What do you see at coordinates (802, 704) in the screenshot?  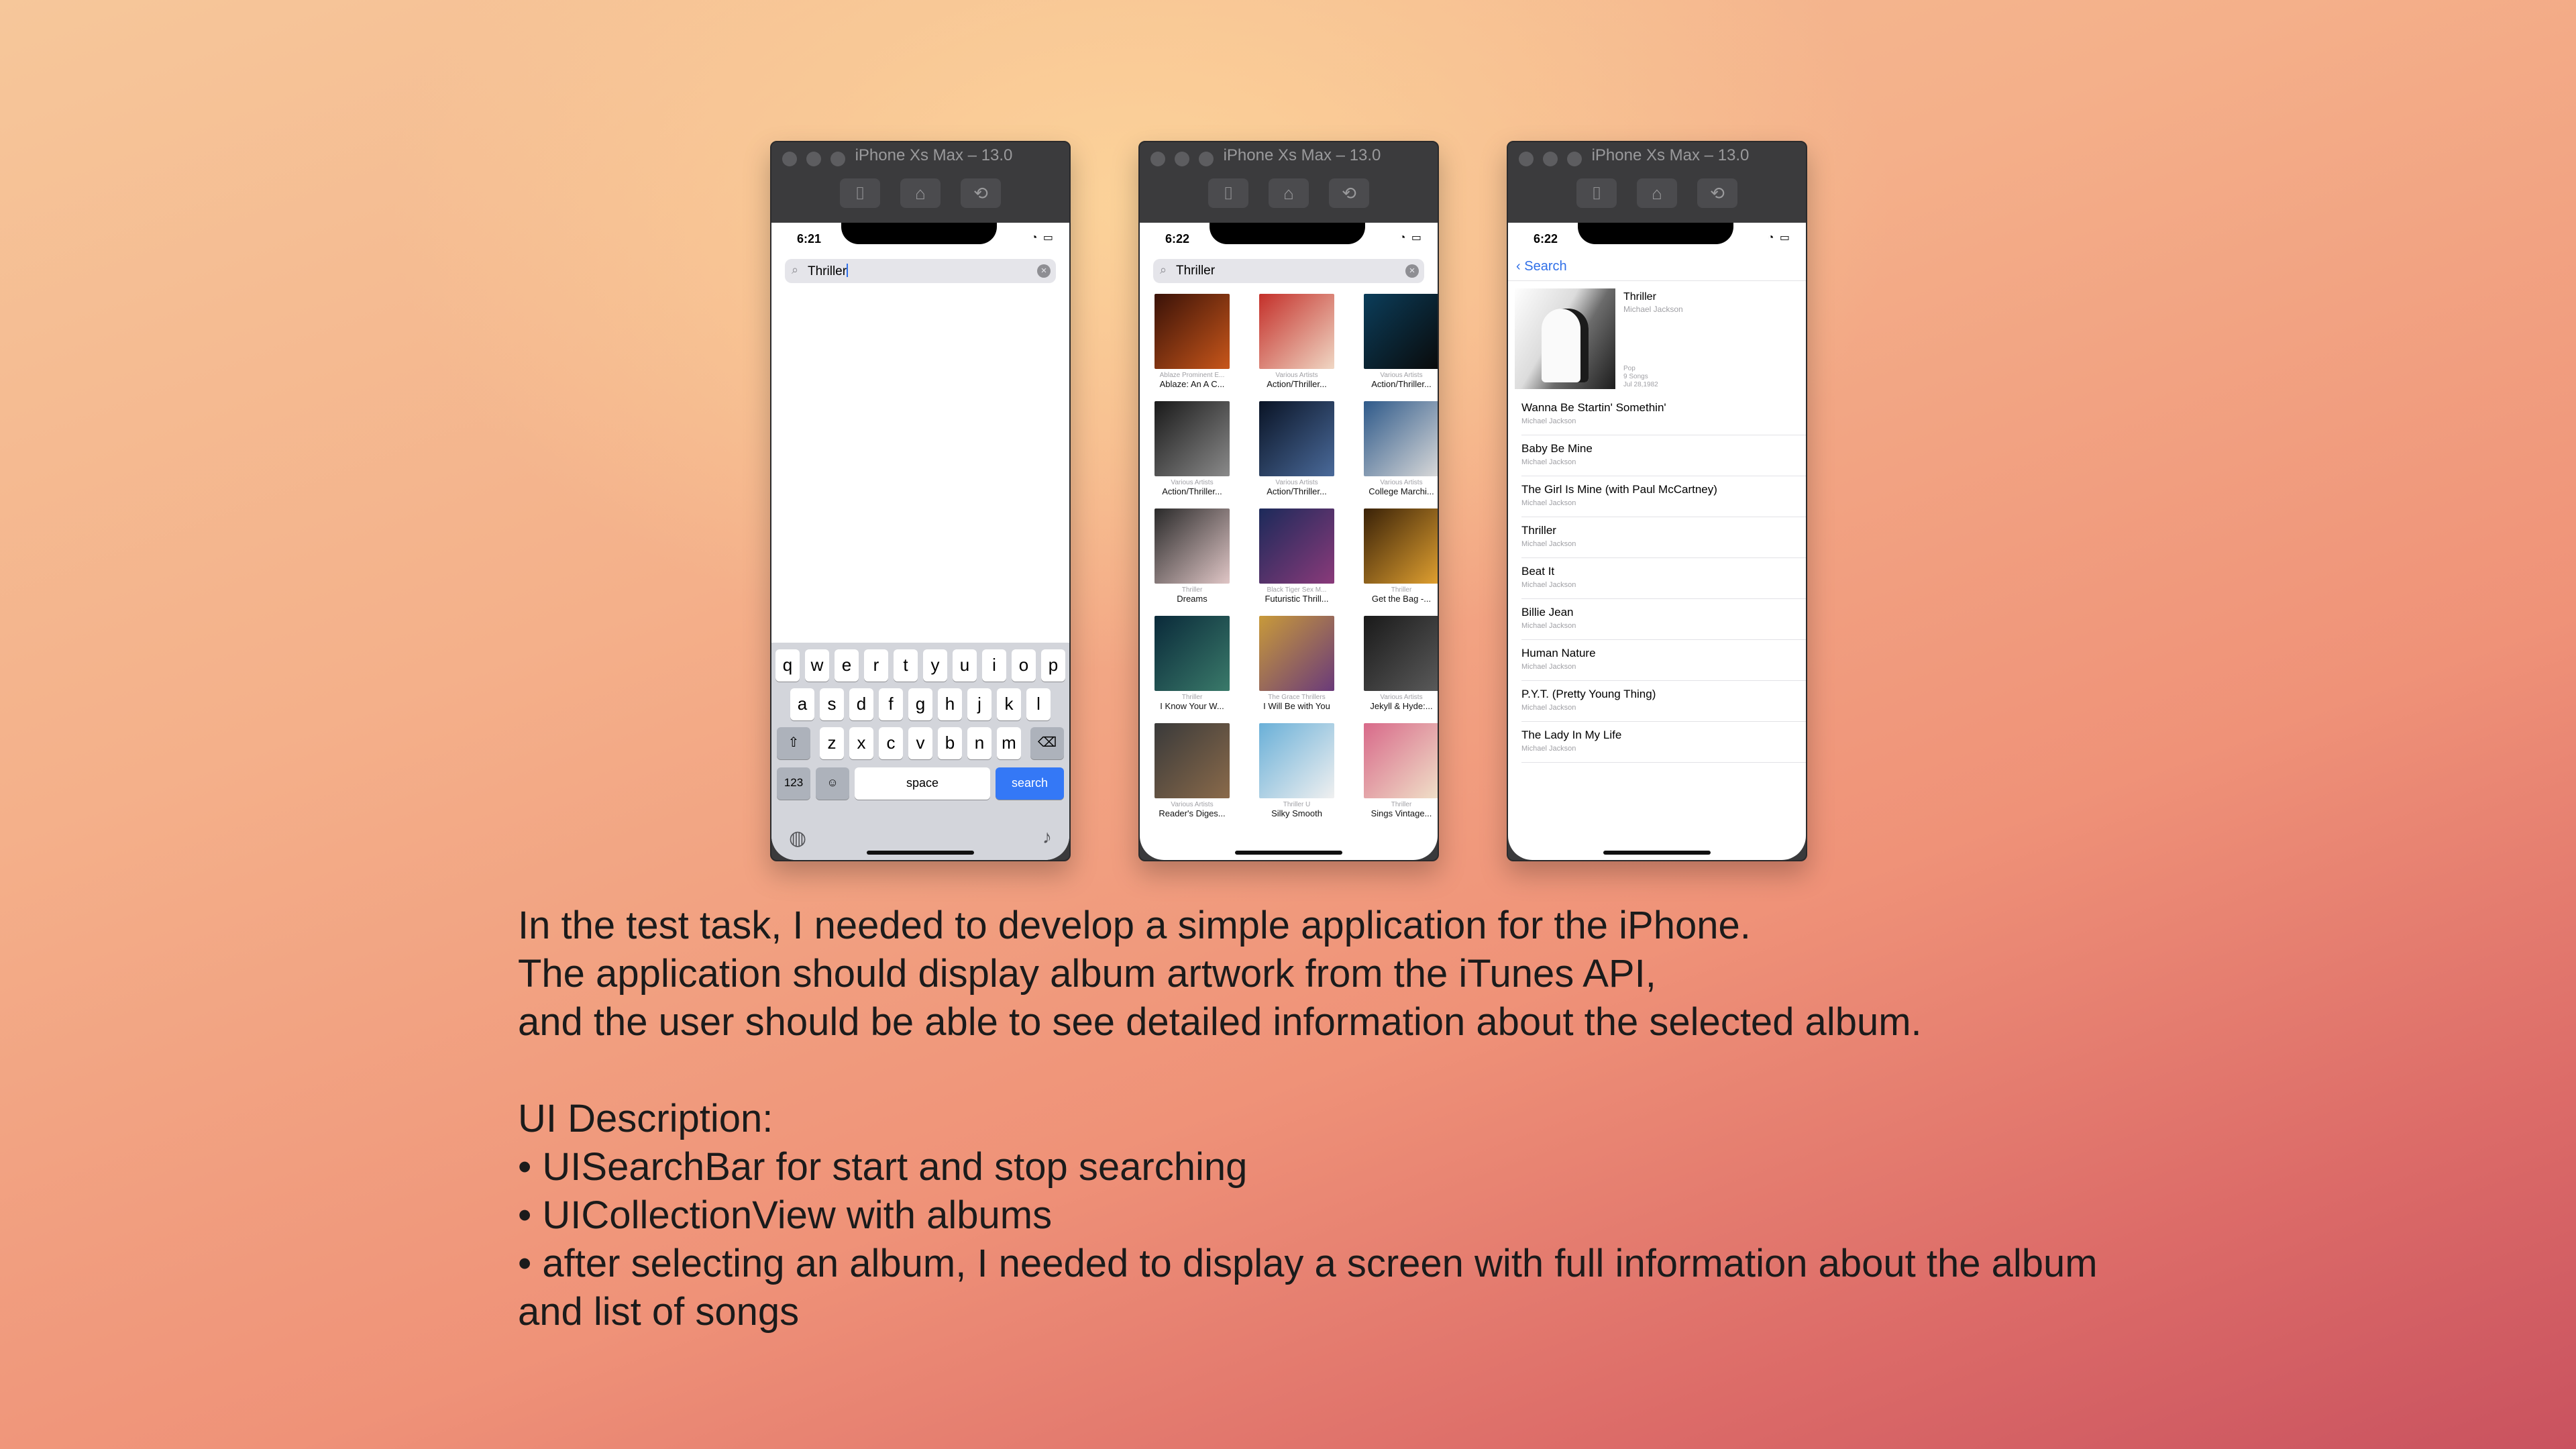 I see `key-a: a` at bounding box center [802, 704].